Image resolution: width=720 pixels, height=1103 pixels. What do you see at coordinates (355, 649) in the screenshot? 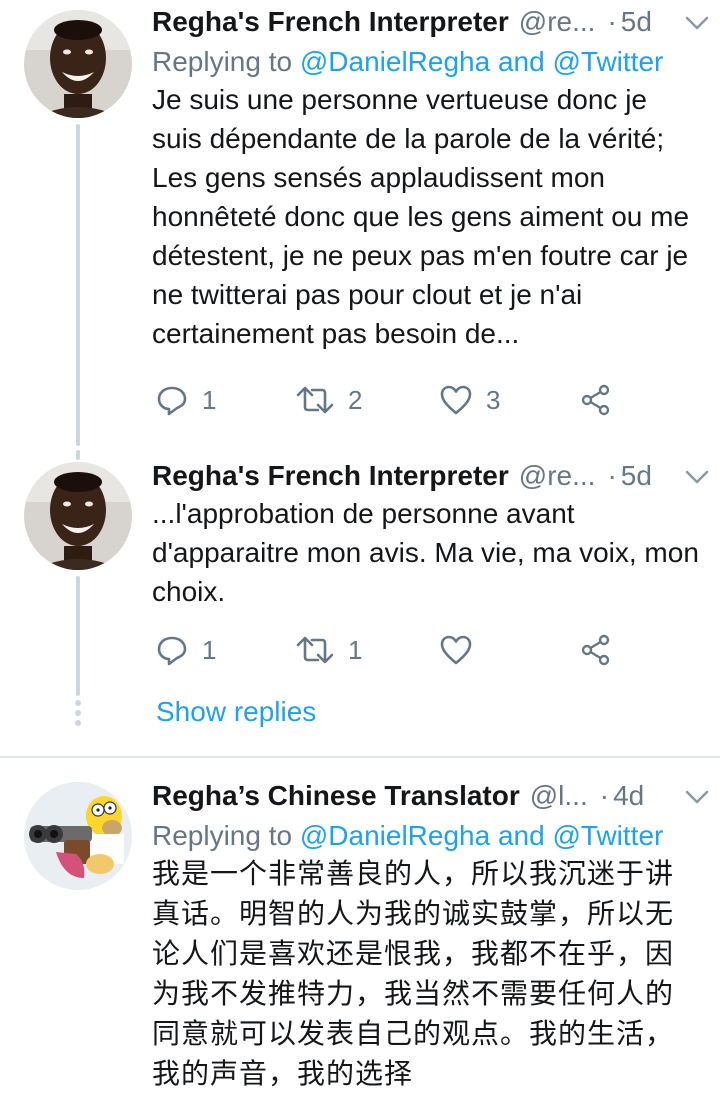
I see `retweet-count: 1` at bounding box center [355, 649].